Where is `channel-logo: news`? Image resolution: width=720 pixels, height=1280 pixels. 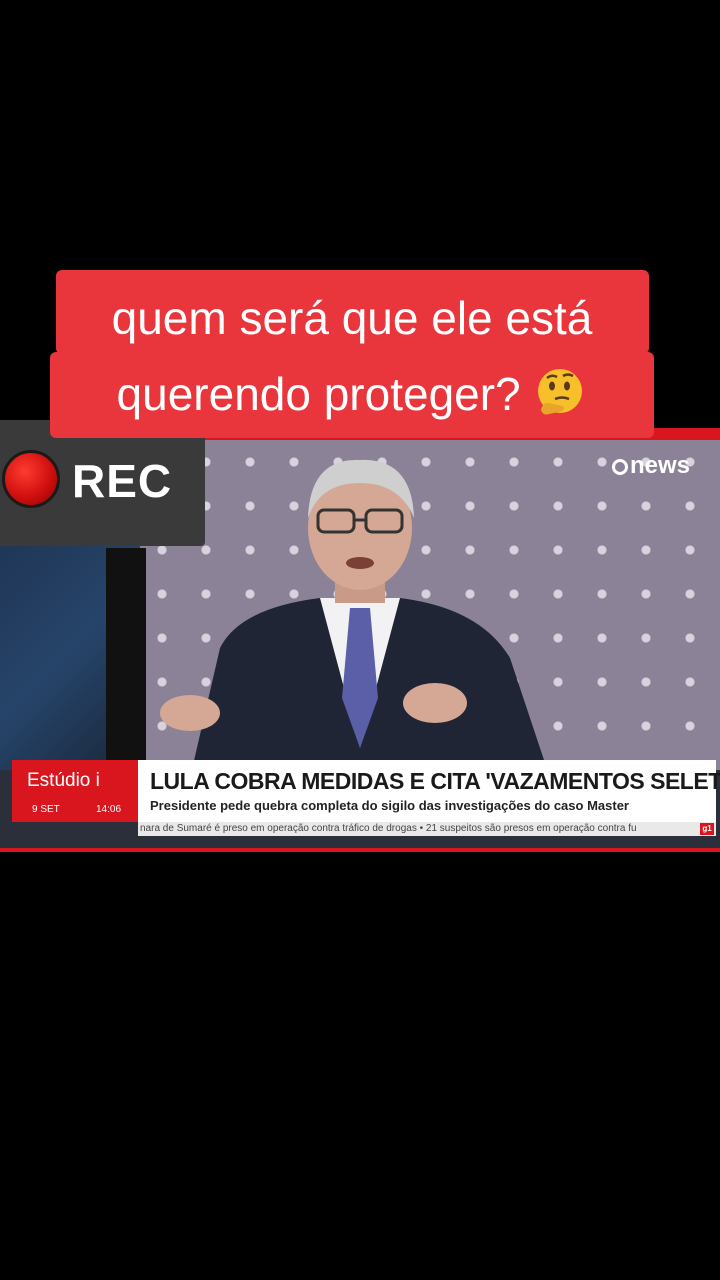
channel-logo: news is located at coordinates (650, 466).